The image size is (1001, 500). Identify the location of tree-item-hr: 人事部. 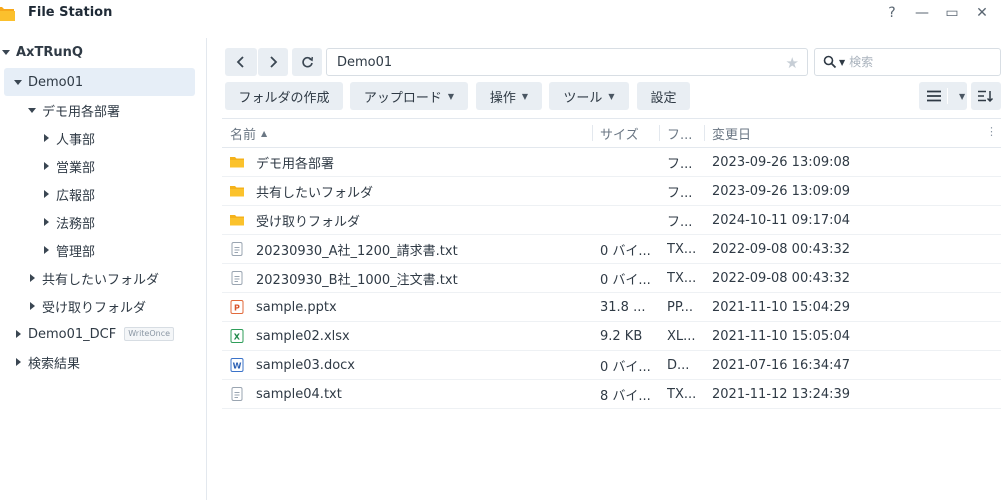
(67, 138).